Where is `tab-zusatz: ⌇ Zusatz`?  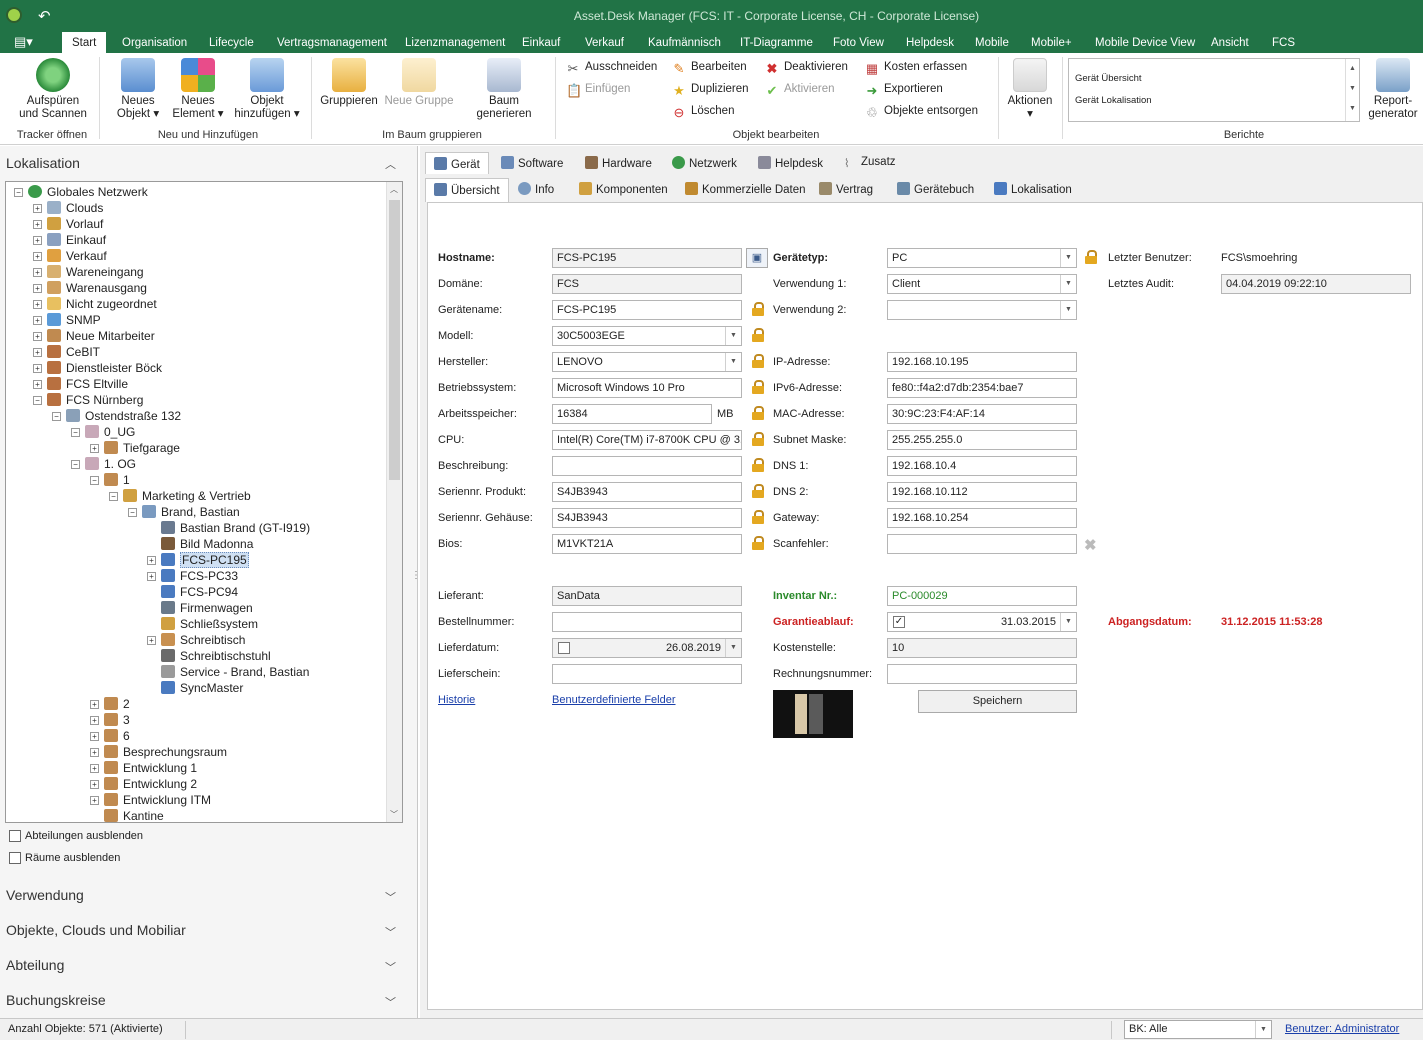
tab-zusatz: ⌇ Zusatz is located at coordinates (870, 163).